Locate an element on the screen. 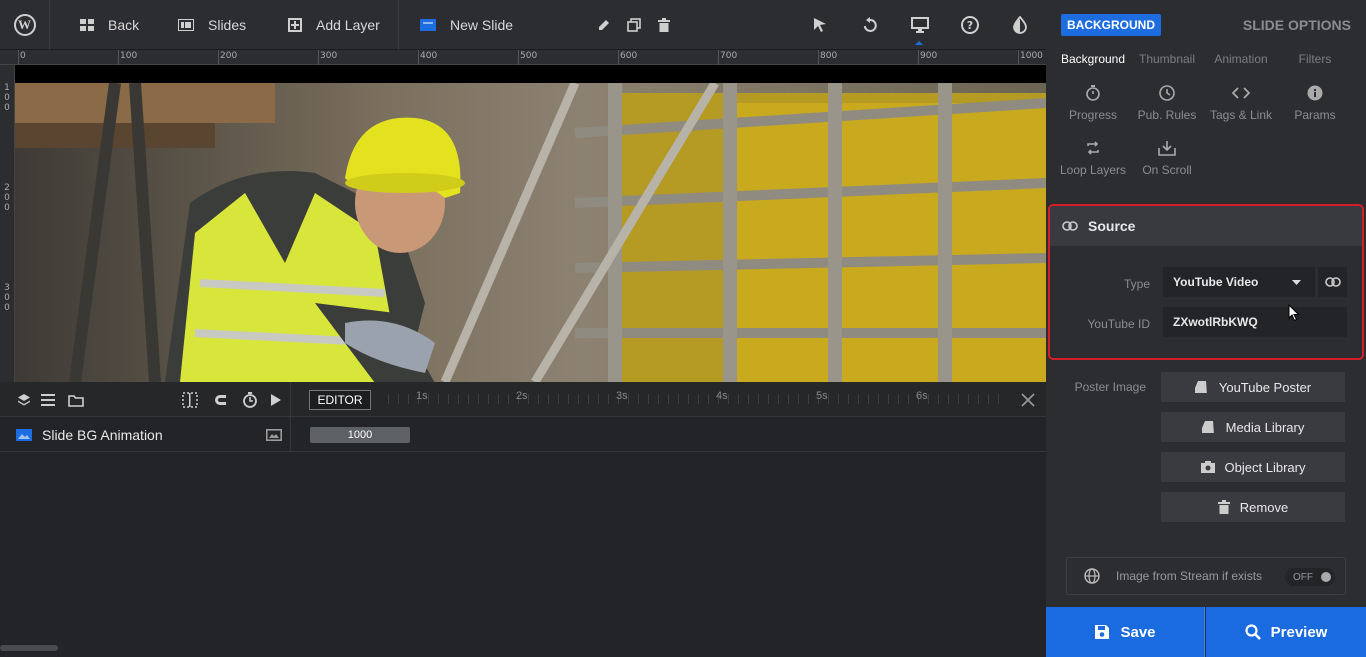  tab-filters: Filters is located at coordinates (1315, 59).